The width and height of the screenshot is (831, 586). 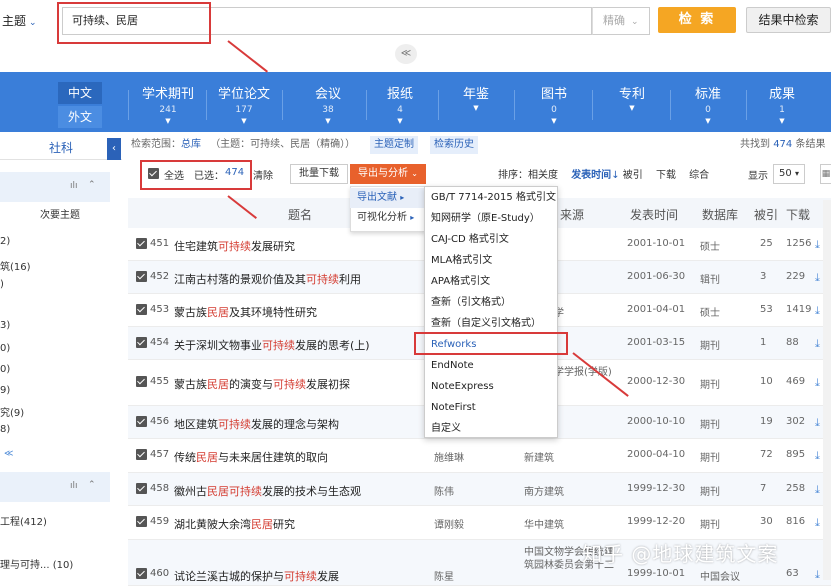 I want to click on row-title: 蒙古族民居的演变与可持续发展初探, so click(x=262, y=384).